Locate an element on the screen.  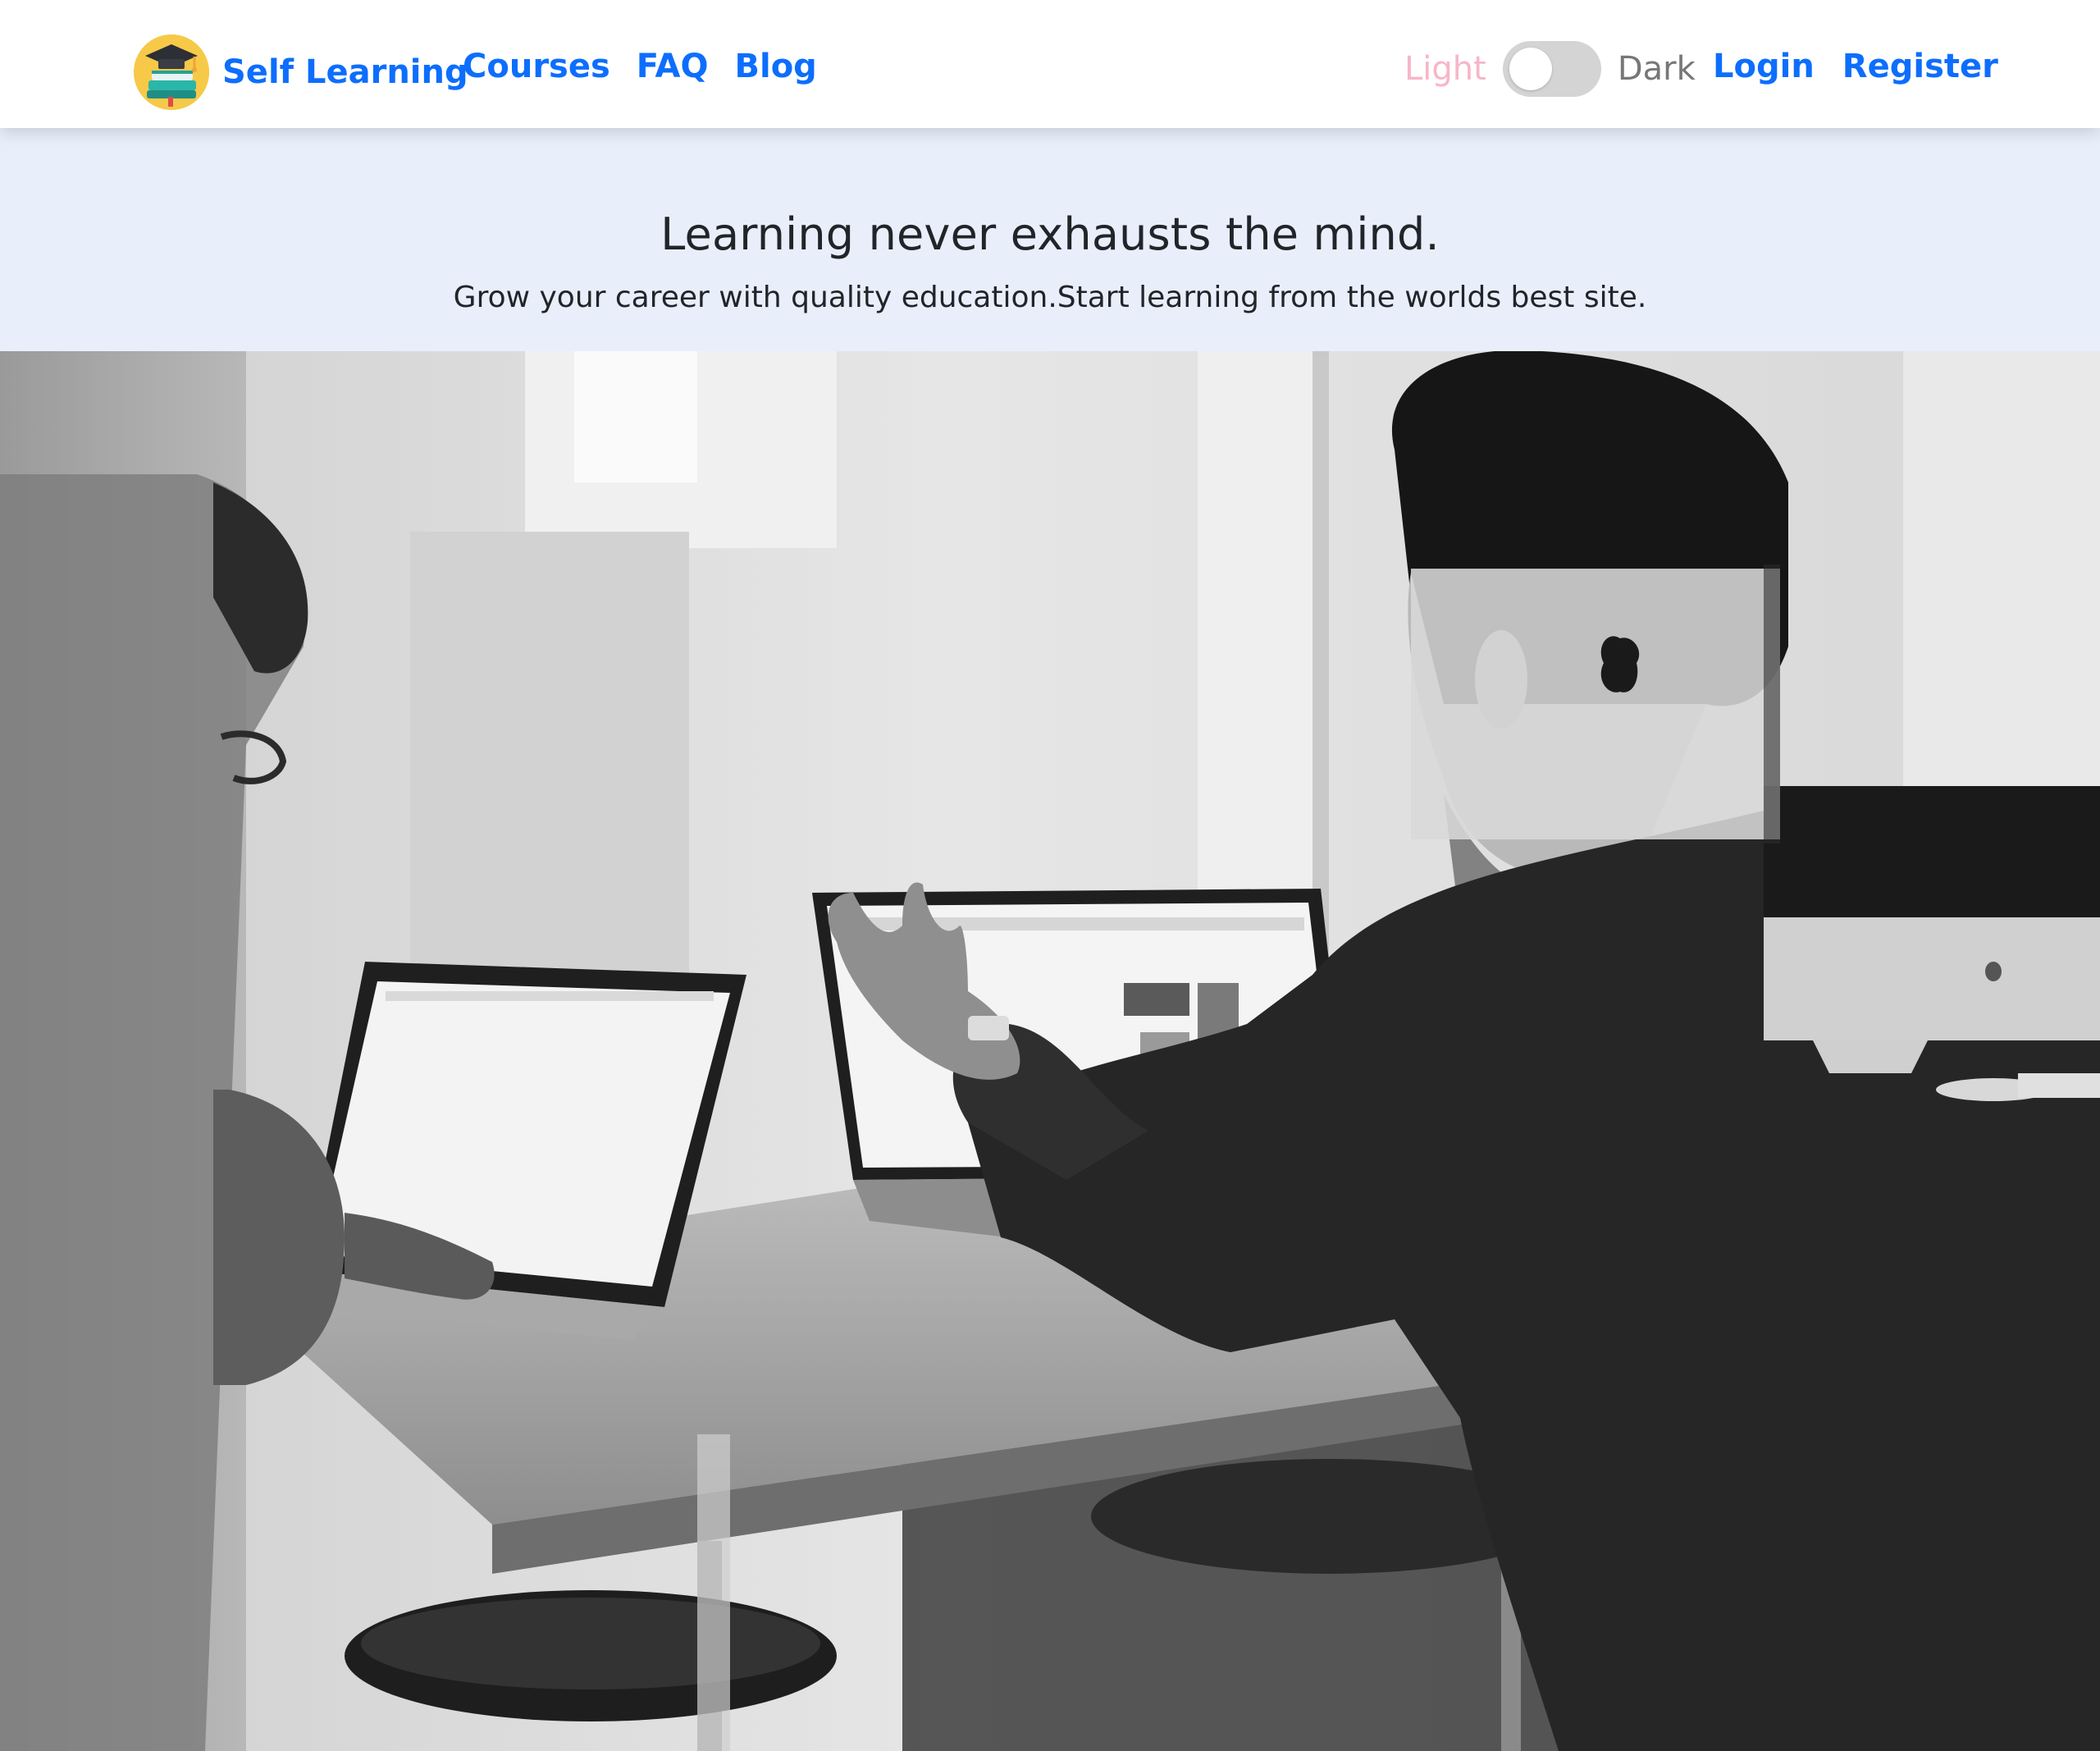
theme-switch: Light Dark is located at coordinates (1550, 69).